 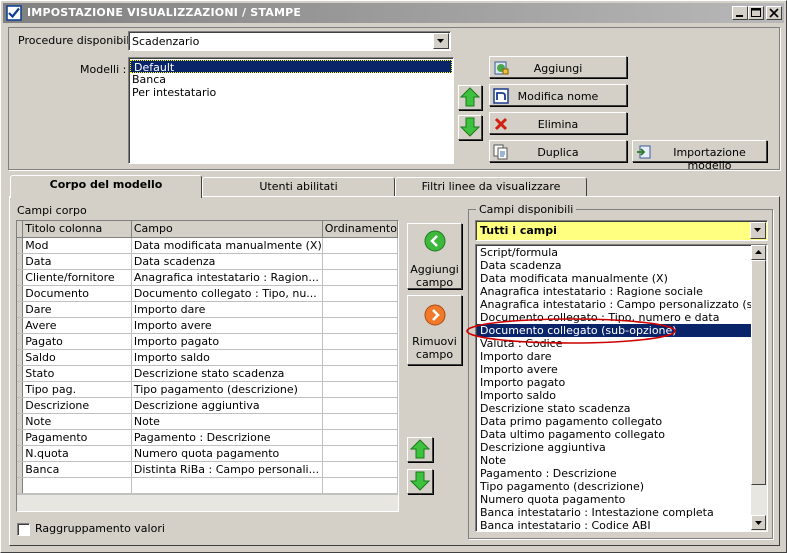 I want to click on cell-campo: Data modificata manualmente (X), so click(x=227, y=245).